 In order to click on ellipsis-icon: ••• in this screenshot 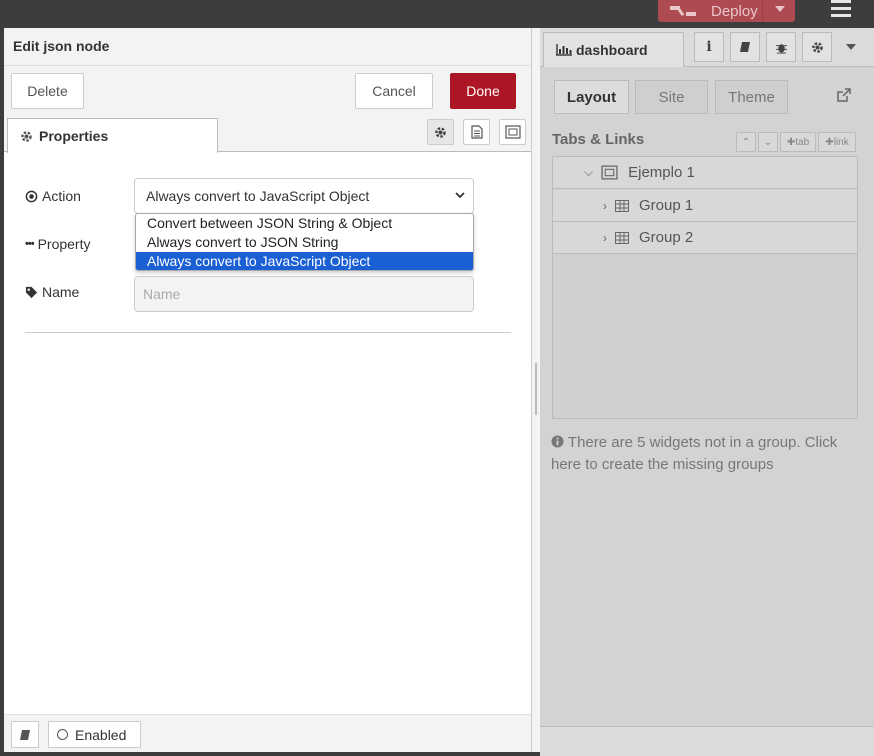, I will do `click(30, 244)`.